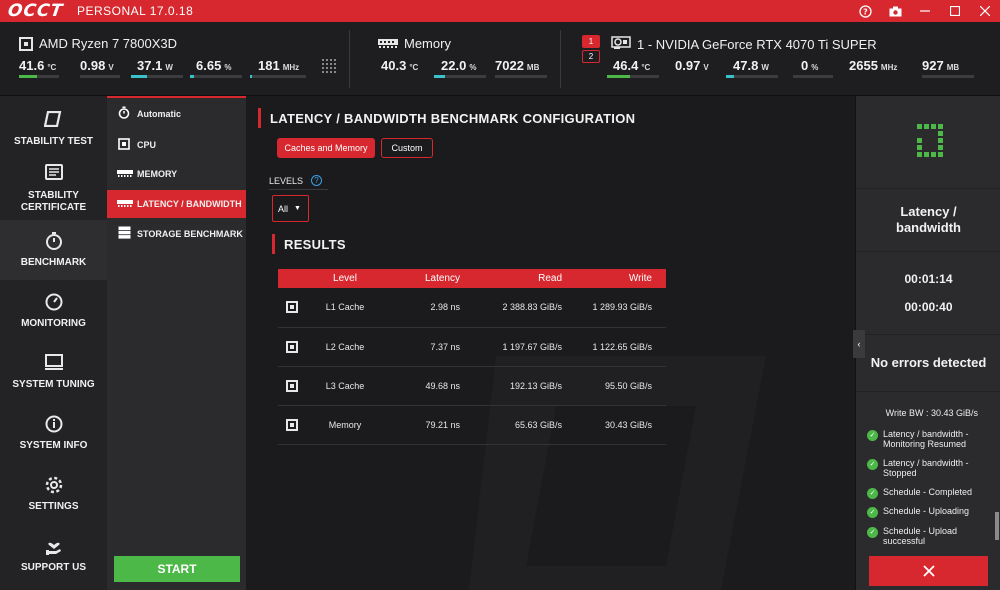 Image resolution: width=1000 pixels, height=590 pixels. Describe the element at coordinates (177, 569) in the screenshot. I see `start-button: START` at that location.